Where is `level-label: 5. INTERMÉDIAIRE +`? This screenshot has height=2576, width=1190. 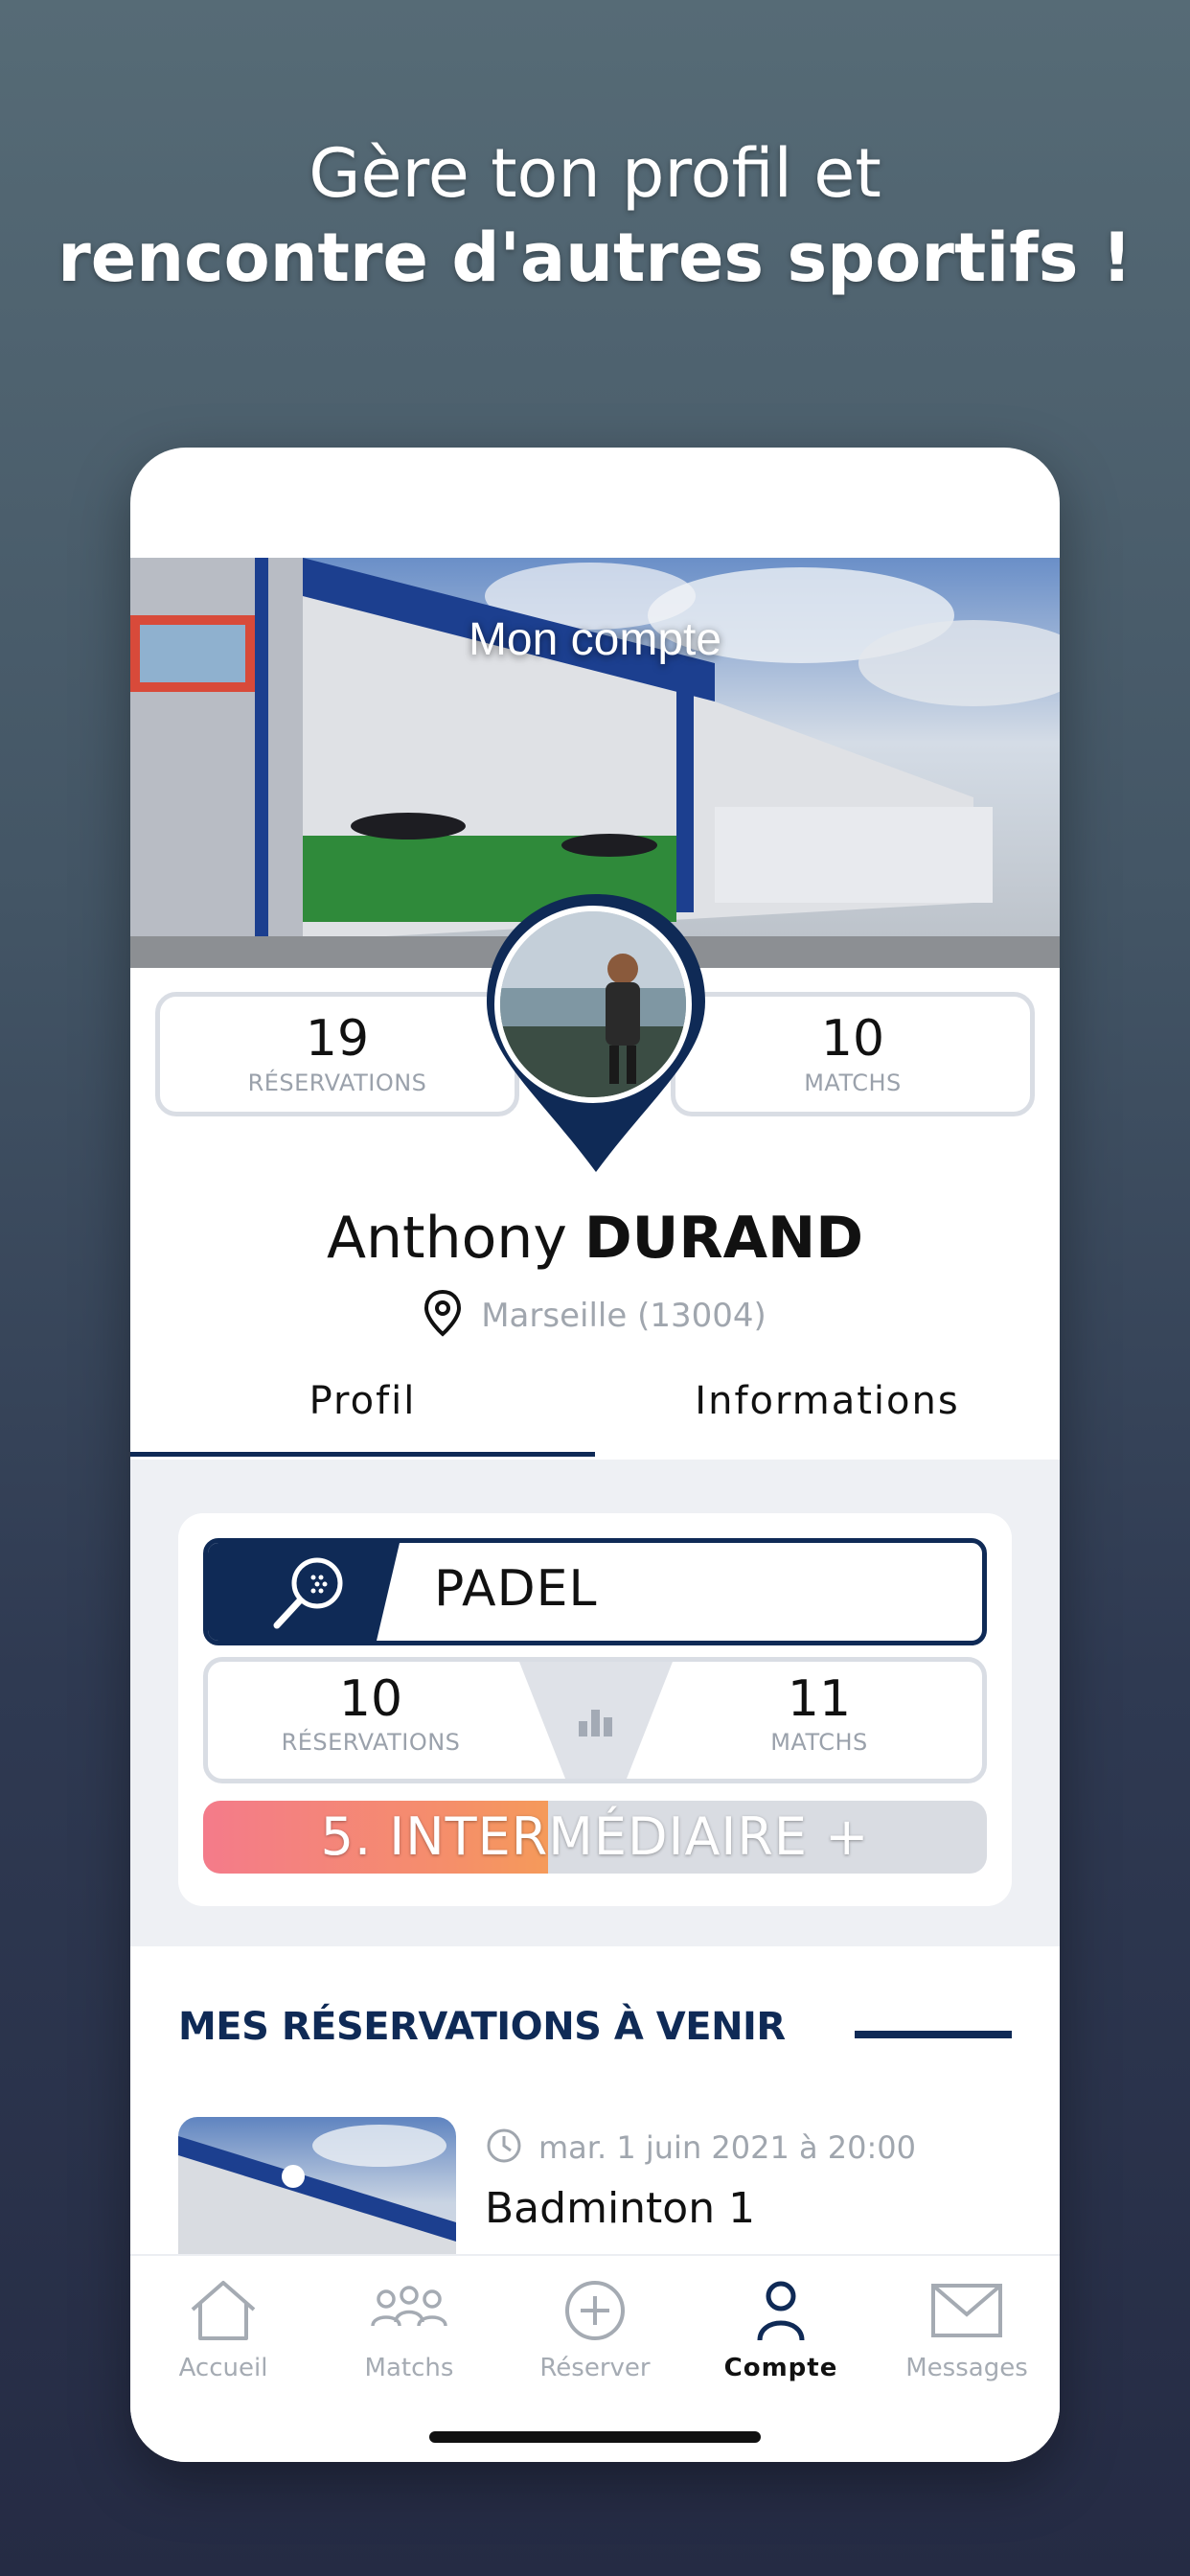 level-label: 5. INTERMÉDIAIRE + is located at coordinates (595, 1836).